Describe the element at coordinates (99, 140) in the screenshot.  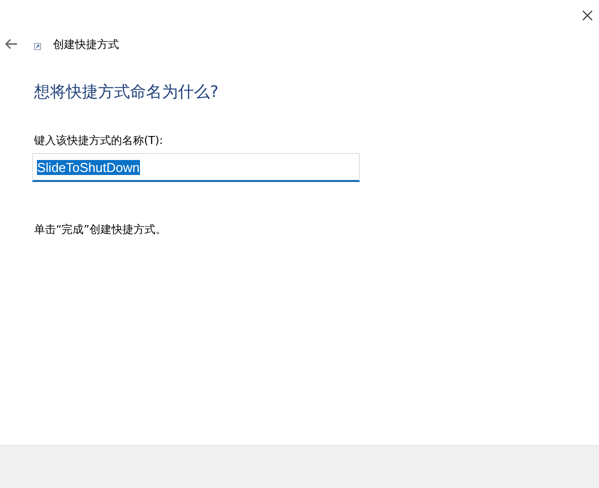
I see `field-label: 键入该快捷方式的名称(T):` at that location.